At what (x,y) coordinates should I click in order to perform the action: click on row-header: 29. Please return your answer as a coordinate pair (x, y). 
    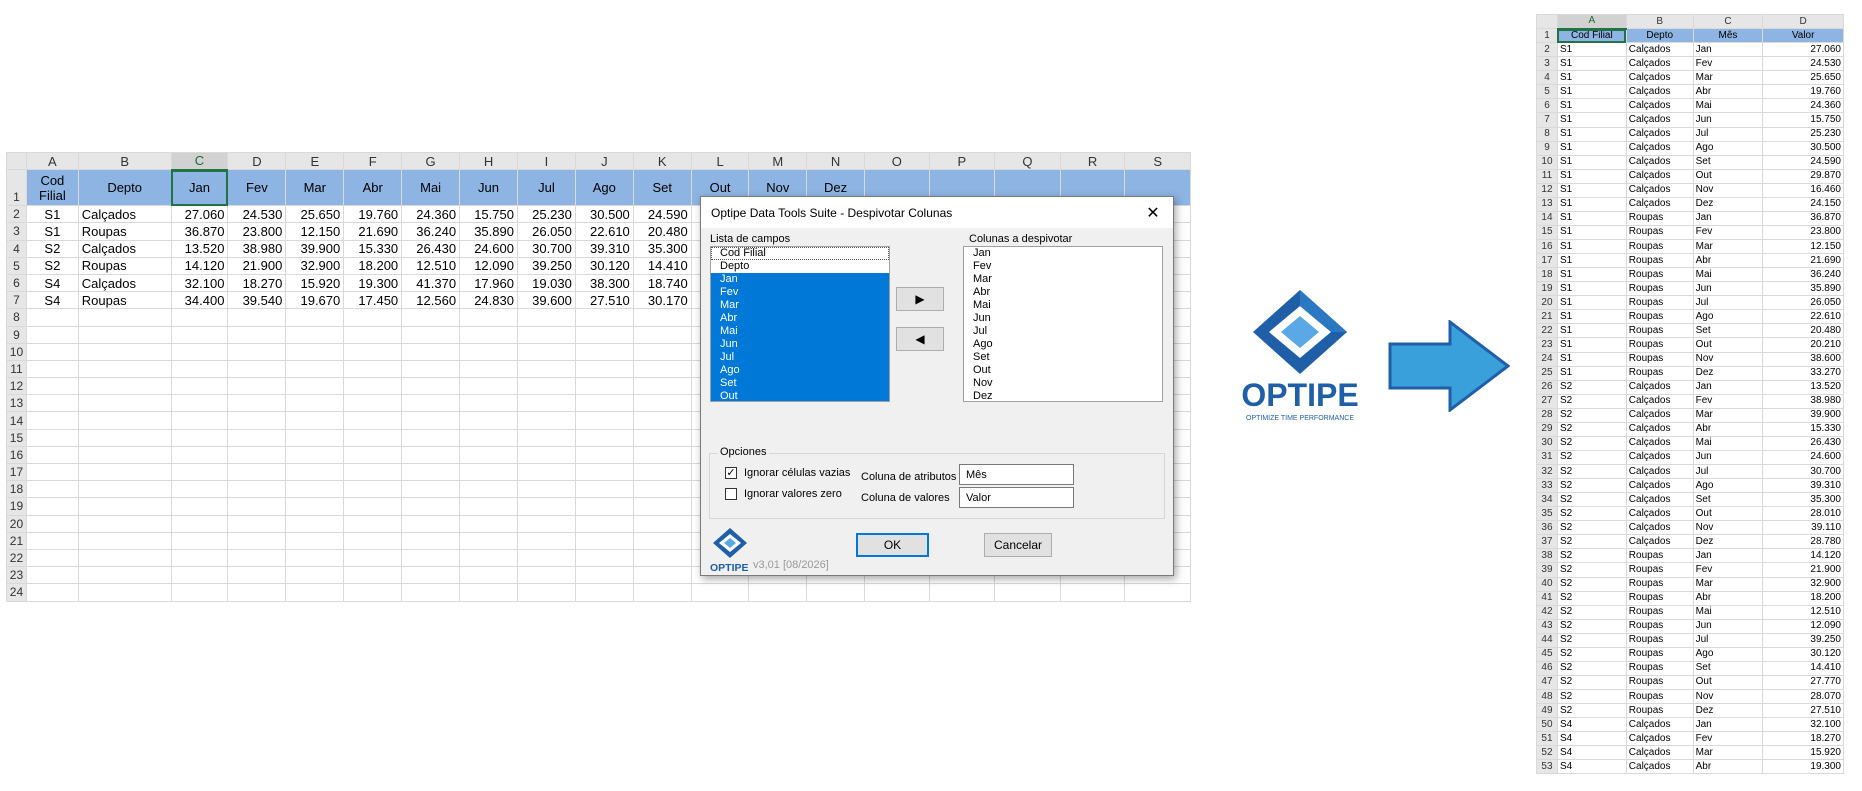
    Looking at the image, I should click on (1547, 429).